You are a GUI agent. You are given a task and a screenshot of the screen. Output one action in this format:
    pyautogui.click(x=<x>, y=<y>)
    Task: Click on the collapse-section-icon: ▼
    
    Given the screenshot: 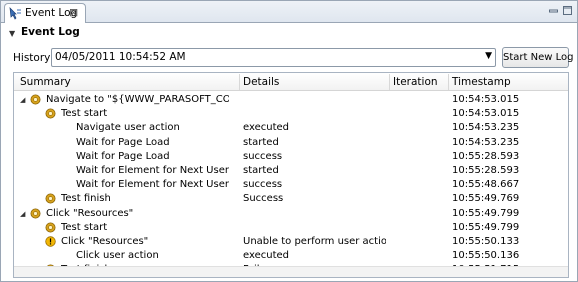 What is the action you would take?
    pyautogui.click(x=12, y=33)
    